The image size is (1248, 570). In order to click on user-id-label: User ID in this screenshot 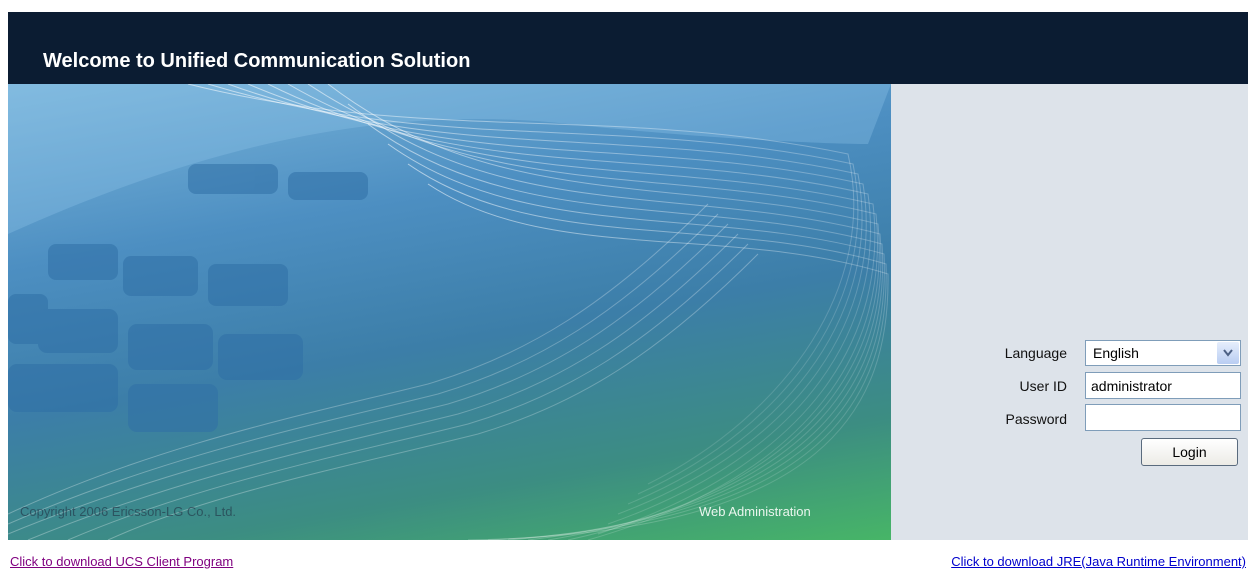, I will do `click(1043, 386)`.